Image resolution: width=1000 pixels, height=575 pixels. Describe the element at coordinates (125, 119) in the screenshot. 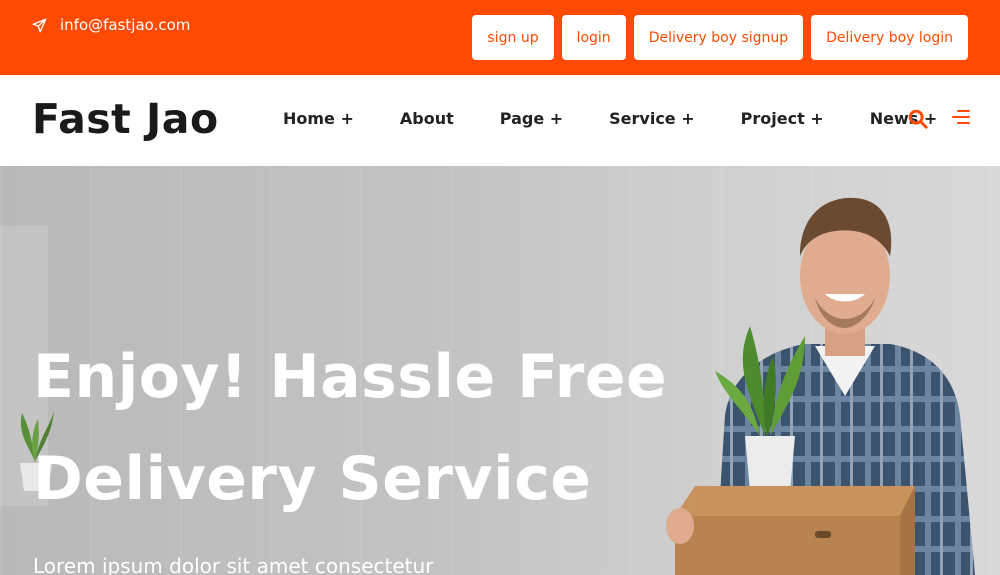

I see `site-logo: Fast Jao` at that location.